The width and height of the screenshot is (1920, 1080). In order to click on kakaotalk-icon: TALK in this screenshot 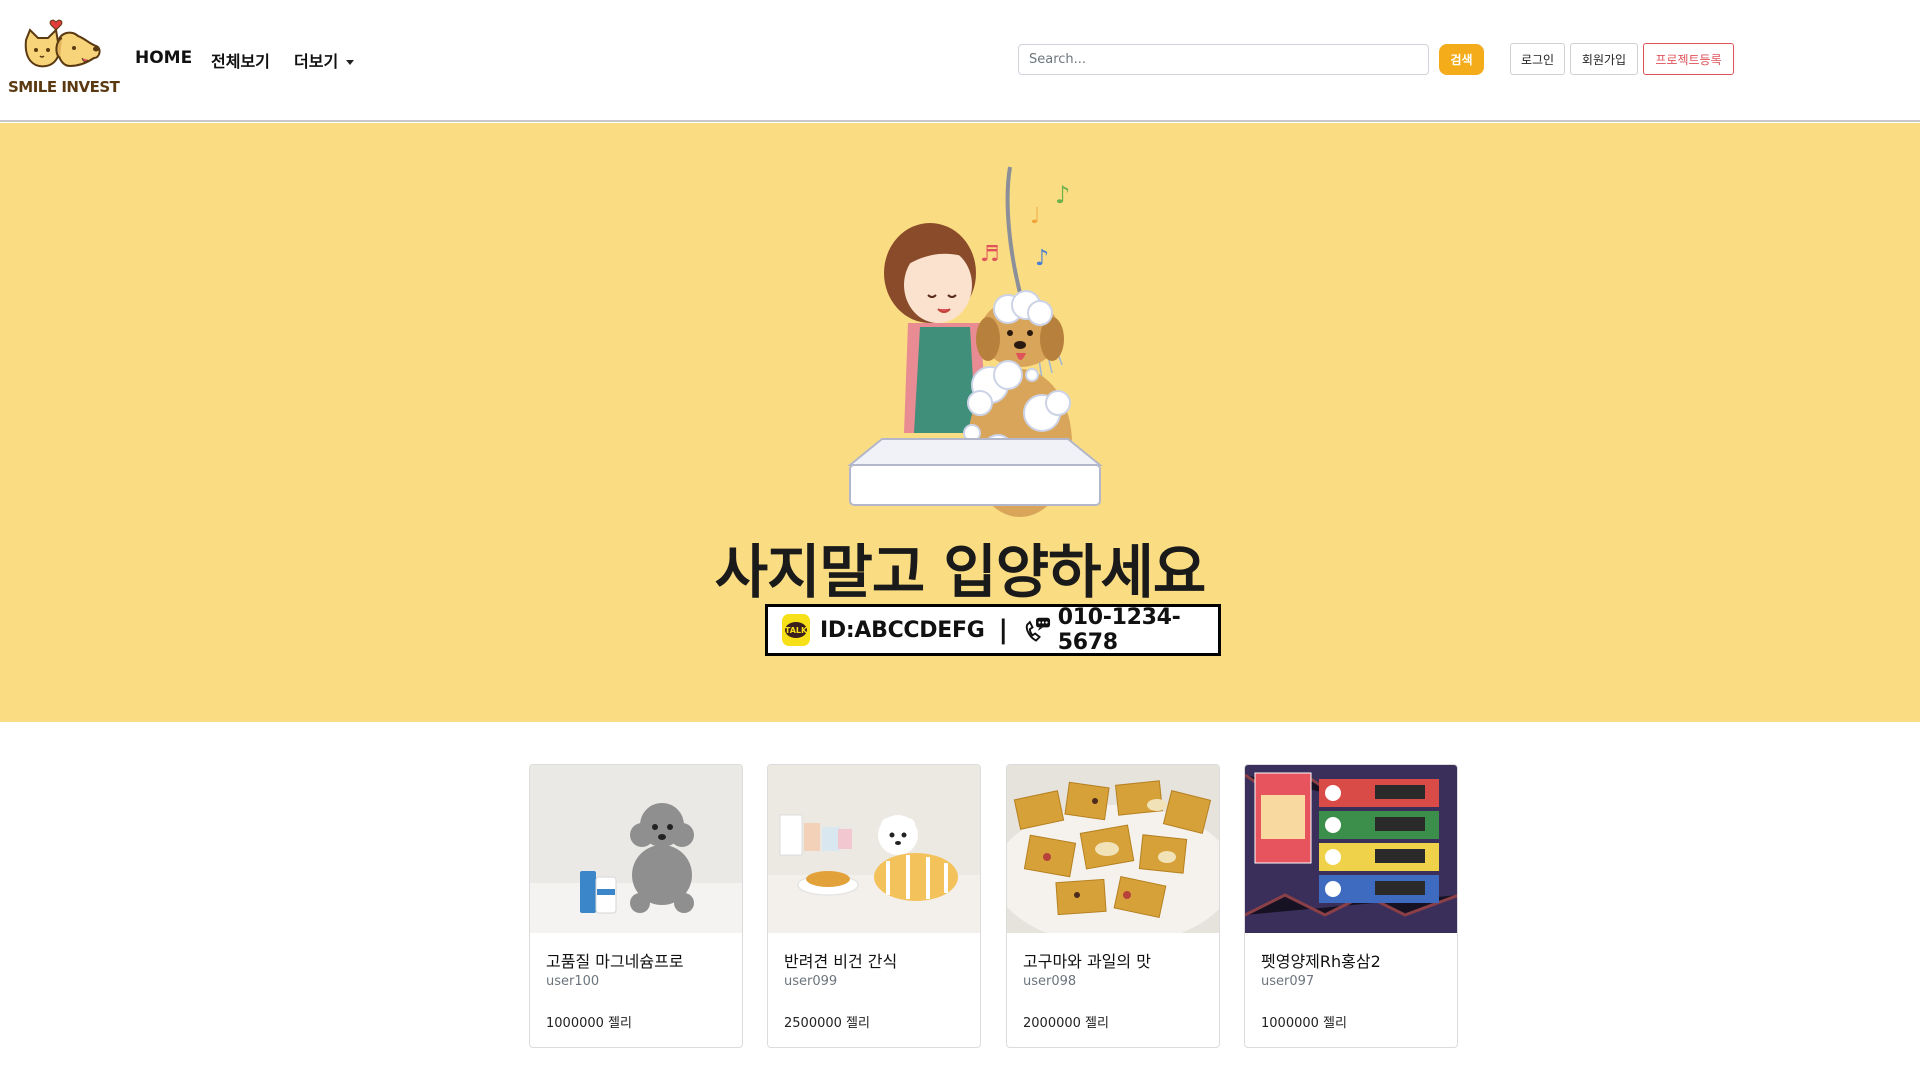, I will do `click(796, 630)`.